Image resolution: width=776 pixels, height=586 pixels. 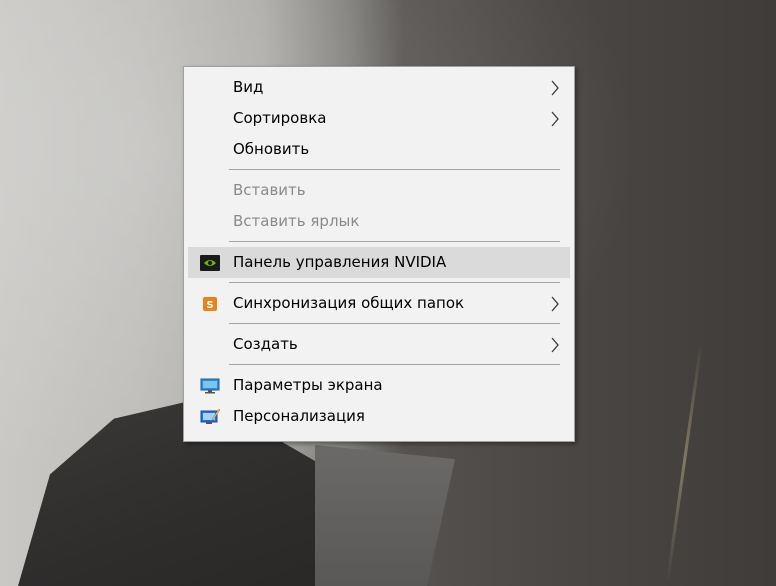 What do you see at coordinates (308, 385) in the screenshot?
I see `menu-item-label: Параметры экрана` at bounding box center [308, 385].